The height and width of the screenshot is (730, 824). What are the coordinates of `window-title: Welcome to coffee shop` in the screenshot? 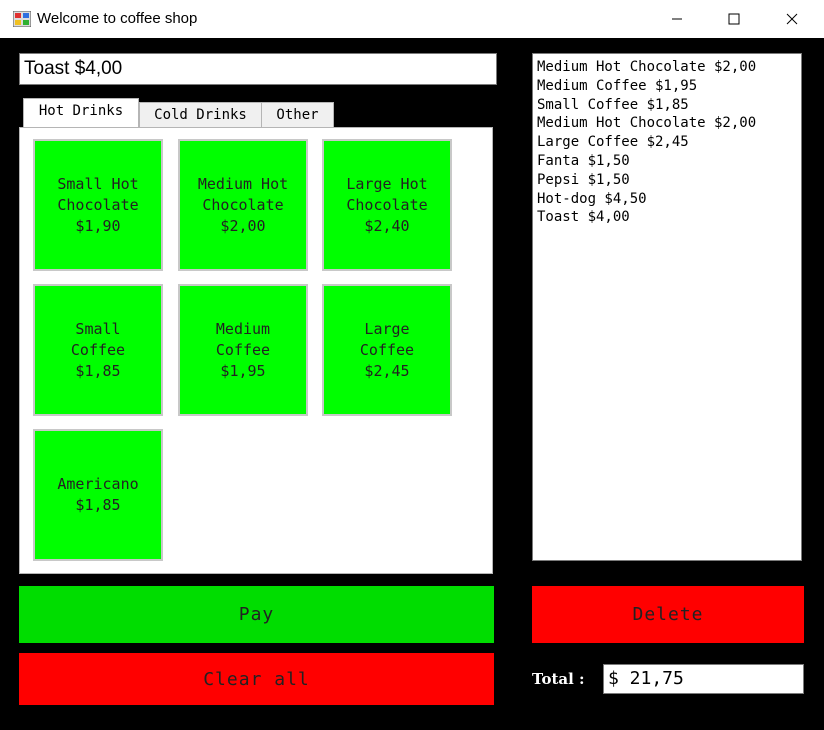 It's located at (117, 18).